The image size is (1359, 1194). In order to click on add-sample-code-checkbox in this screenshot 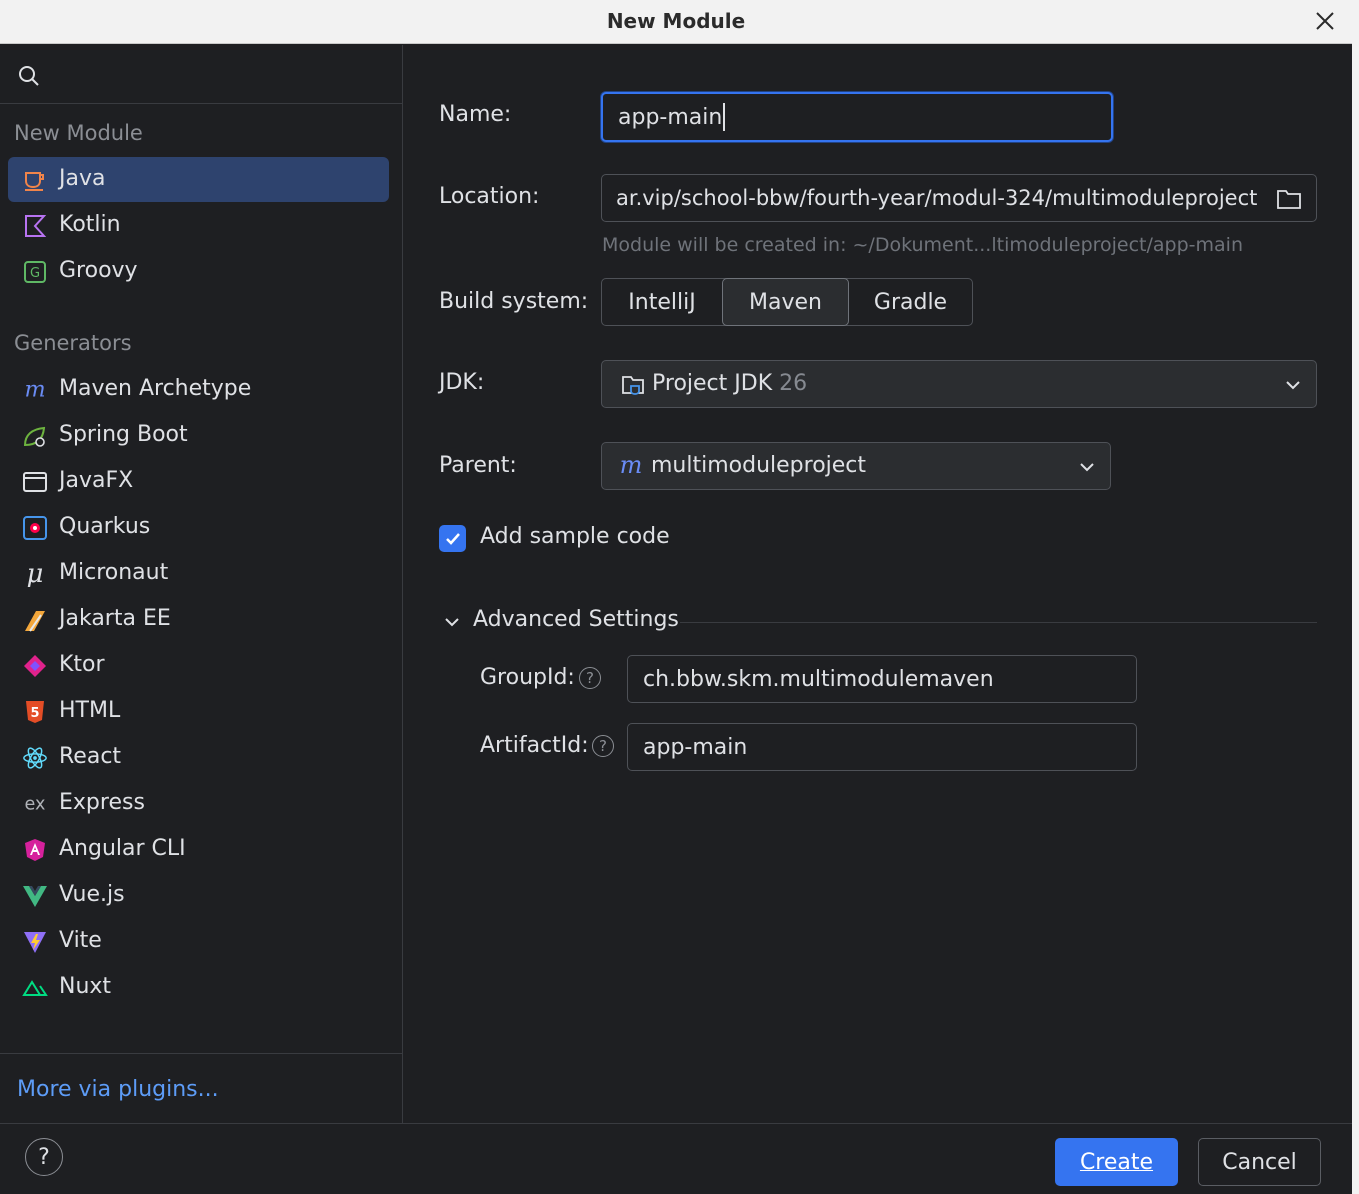, I will do `click(452, 538)`.